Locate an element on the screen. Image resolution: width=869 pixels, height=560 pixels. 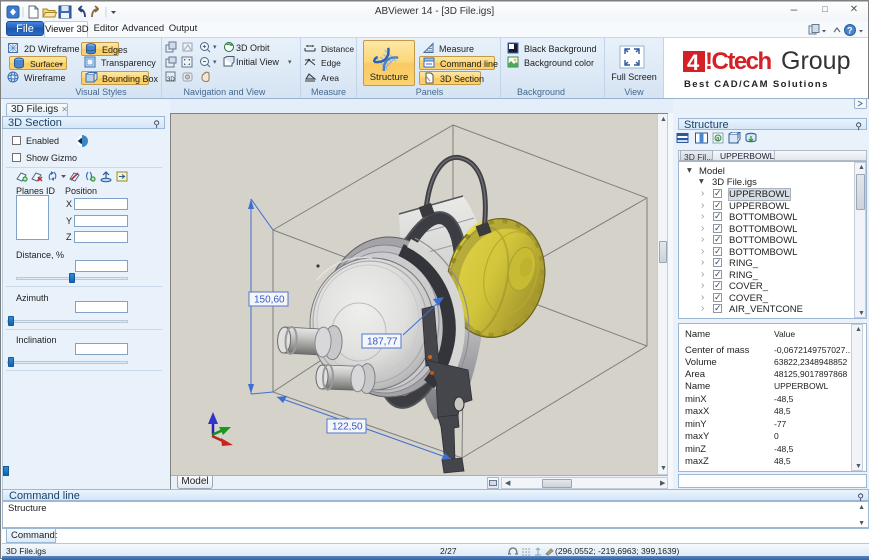
svg-text: 122,50 is located at coordinates (347, 427).